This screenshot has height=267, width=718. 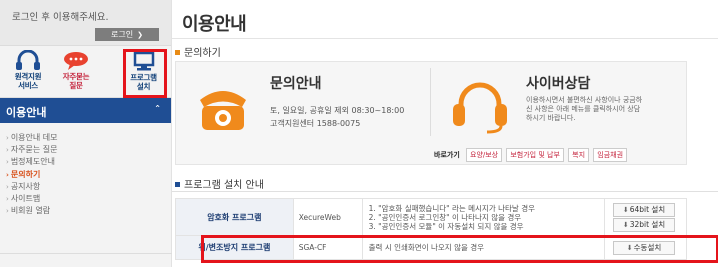 I want to click on install-32bit-button: ⬇32bit 설치, so click(x=644, y=224).